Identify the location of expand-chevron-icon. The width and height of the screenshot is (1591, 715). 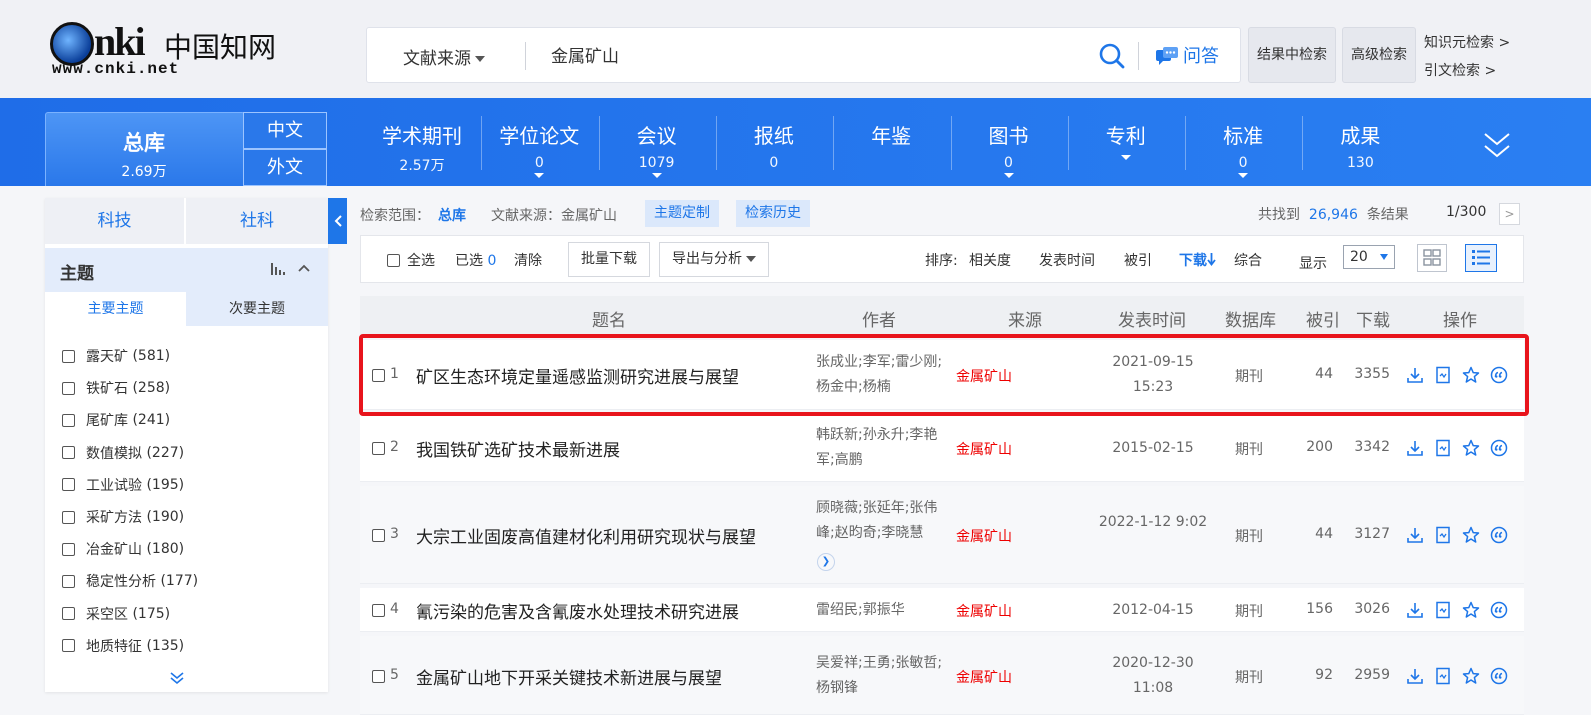
(1497, 145).